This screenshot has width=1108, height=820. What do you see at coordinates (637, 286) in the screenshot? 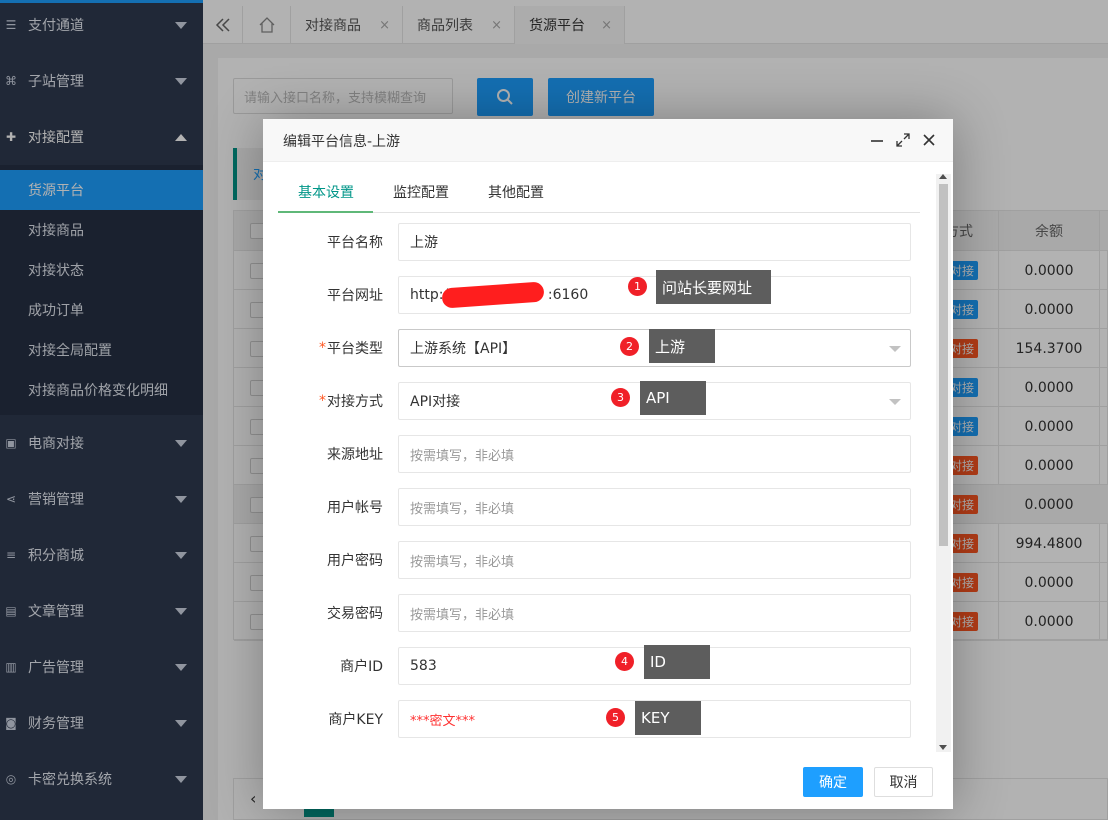
I see `annotation-number: 1` at bounding box center [637, 286].